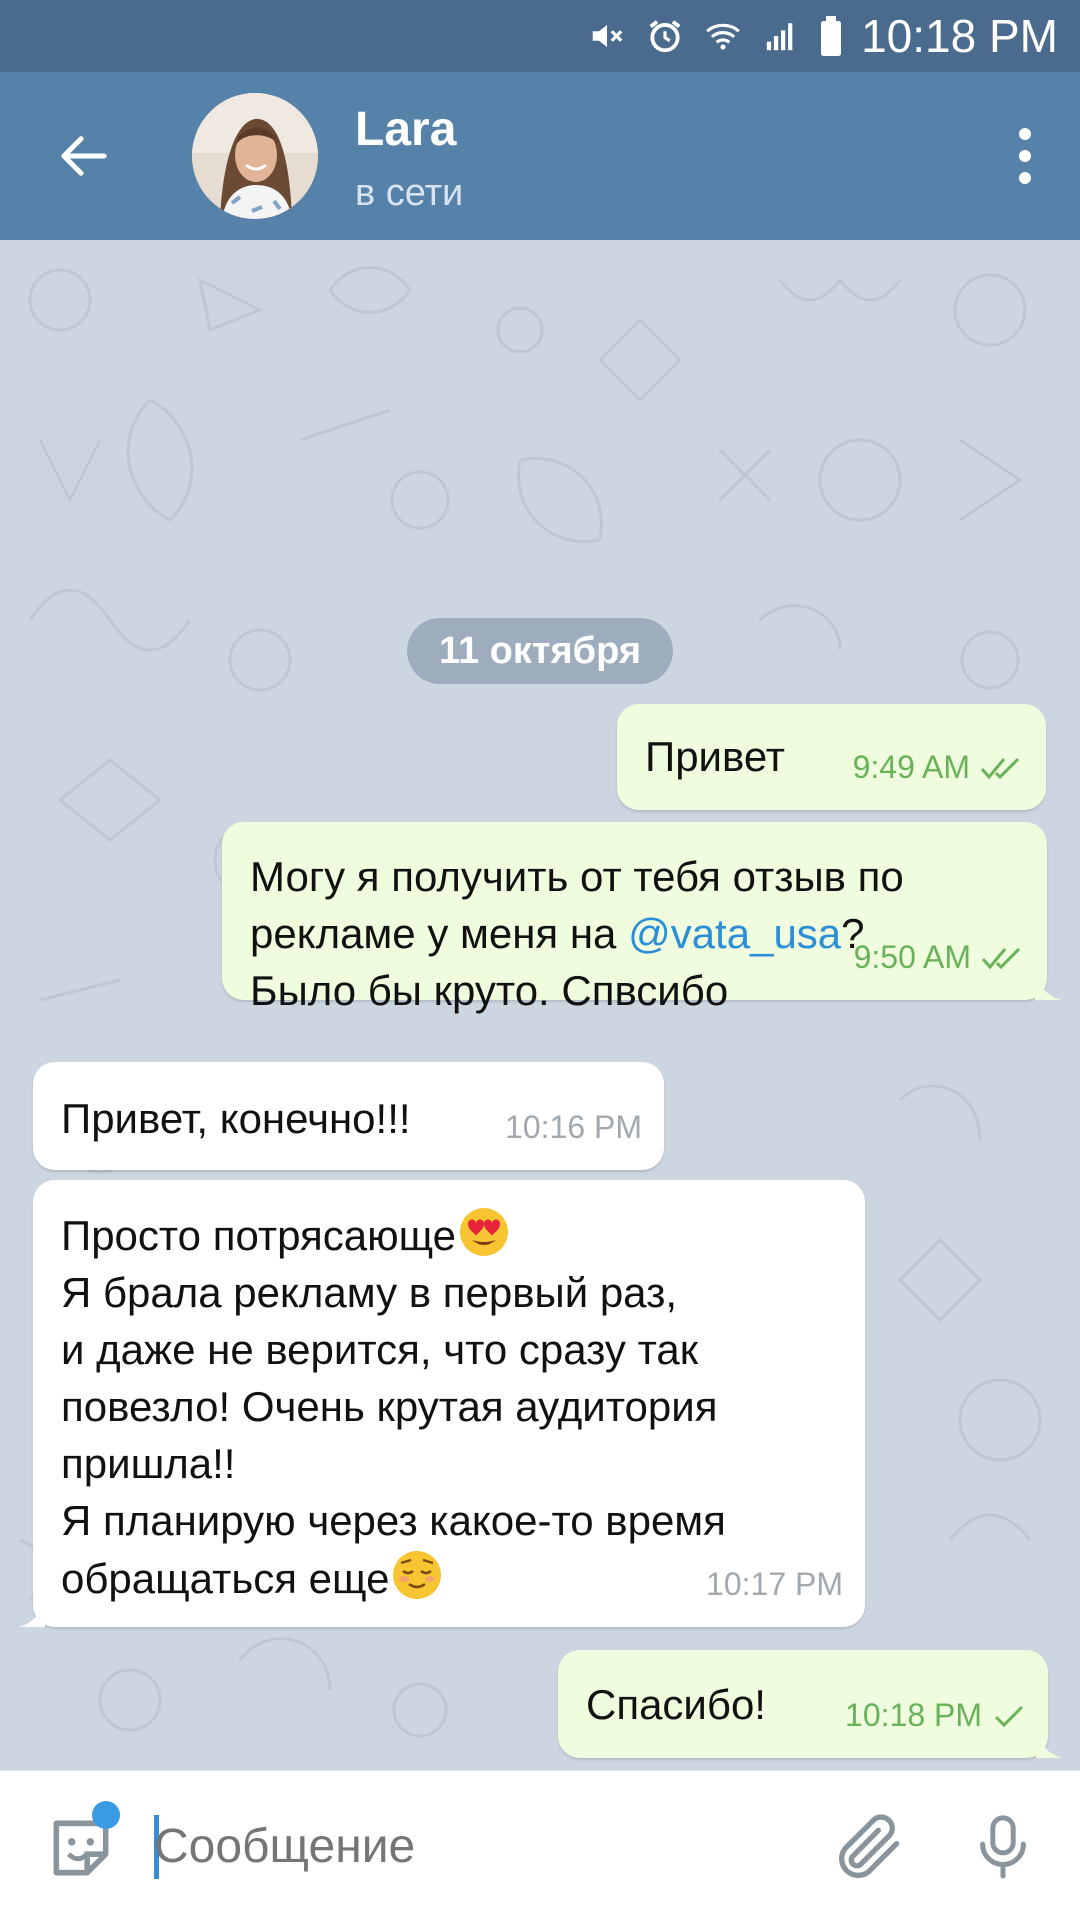 Image resolution: width=1080 pixels, height=1920 pixels. What do you see at coordinates (405, 129) in the screenshot?
I see `contact-name: Lara` at bounding box center [405, 129].